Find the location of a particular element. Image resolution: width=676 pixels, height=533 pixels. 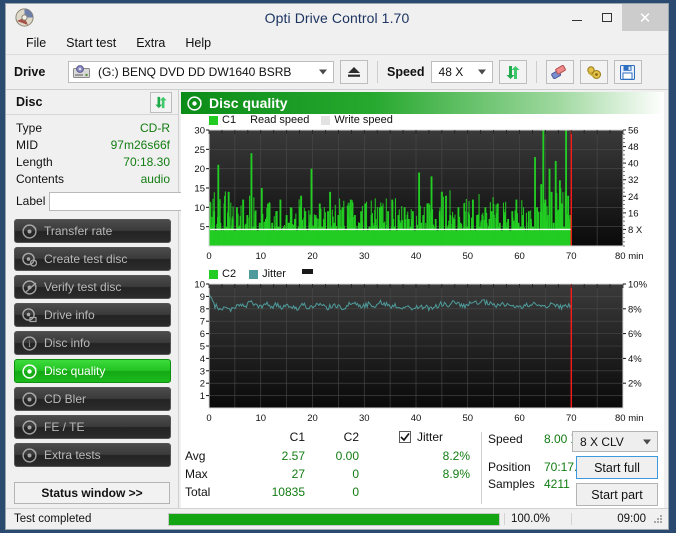

sidebar-item-create-test-disc: Create test disc is located at coordinates (92, 259).